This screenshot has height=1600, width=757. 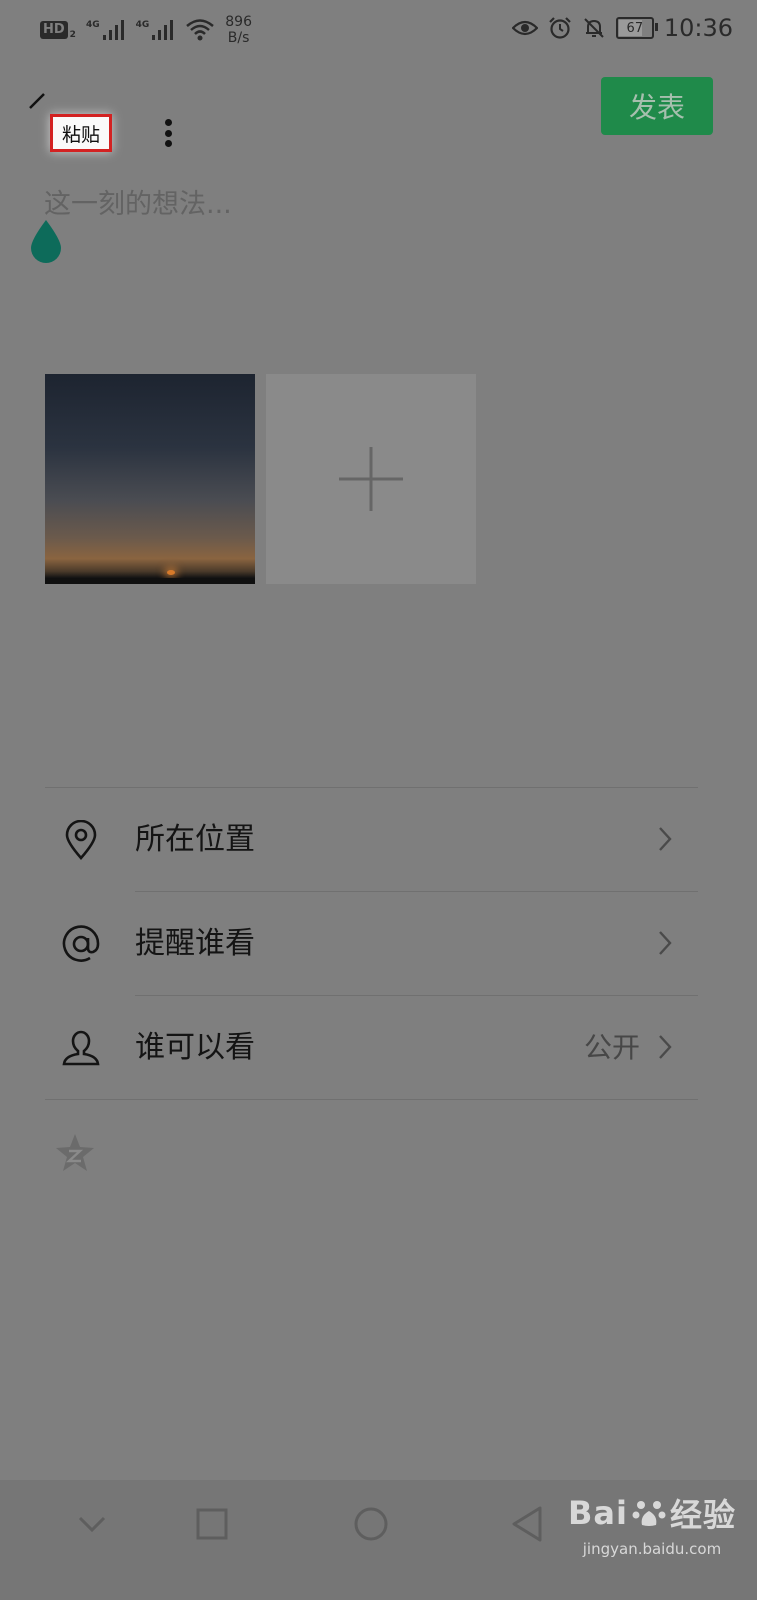 I want to click on selected-photo-thumbnail, so click(x=150, y=479).